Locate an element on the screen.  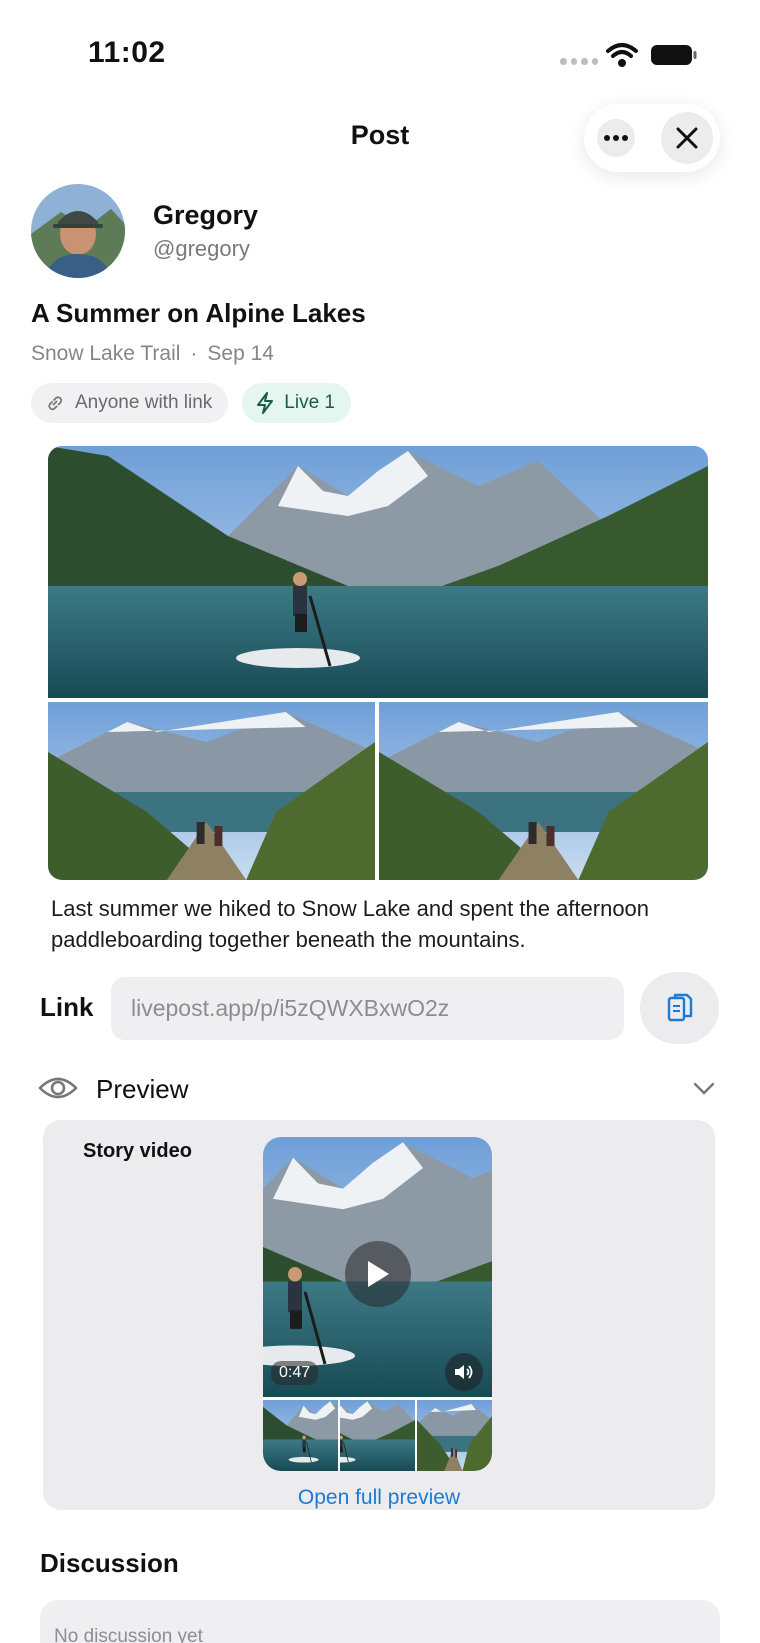
eye-icon is located at coordinates (58, 1088).